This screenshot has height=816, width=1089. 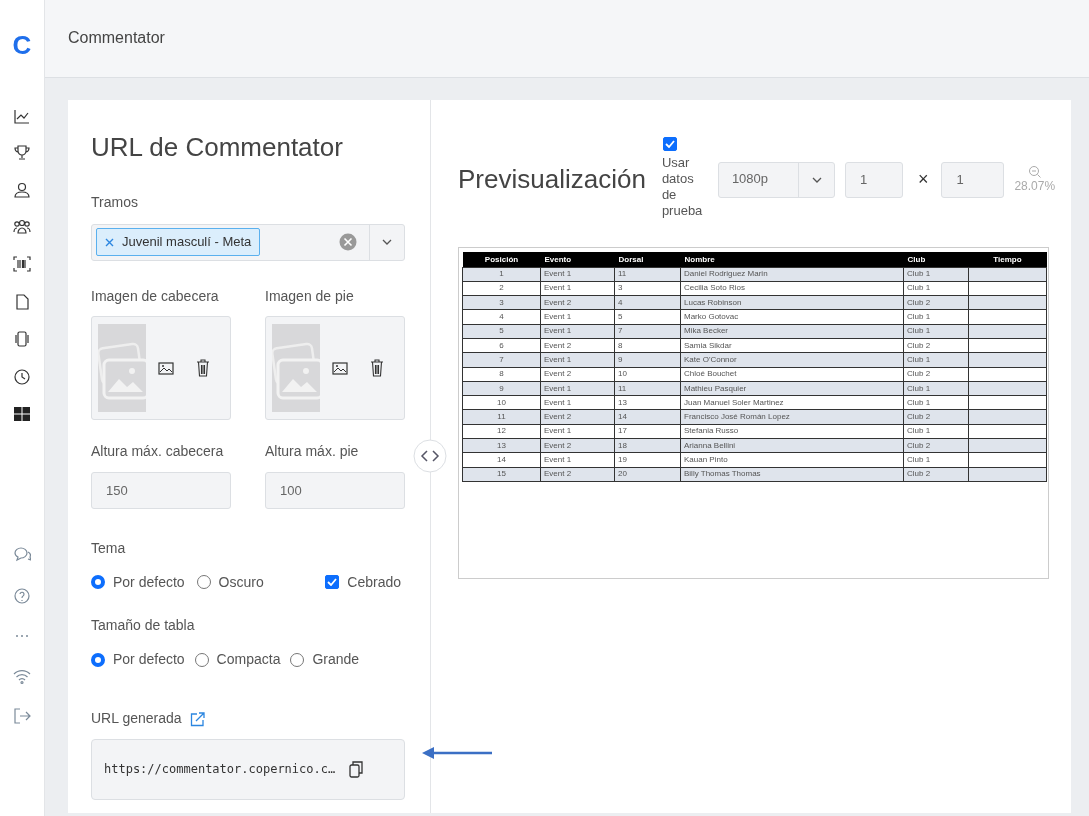 I want to click on radio-option: Compacta, so click(x=237, y=659).